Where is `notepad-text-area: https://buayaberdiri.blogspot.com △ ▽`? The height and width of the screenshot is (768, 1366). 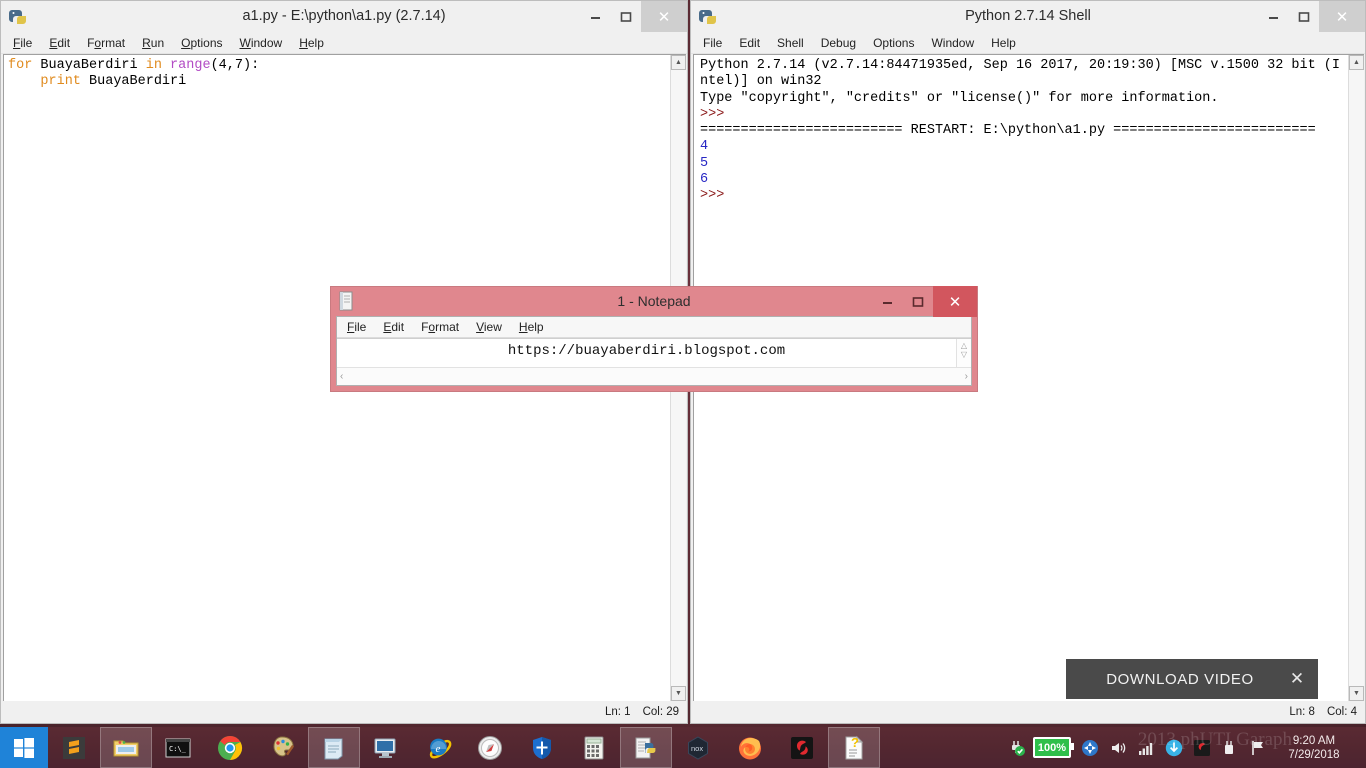
notepad-text-area: https://buayaberdiri.blogspot.com △ ▽ is located at coordinates (654, 352).